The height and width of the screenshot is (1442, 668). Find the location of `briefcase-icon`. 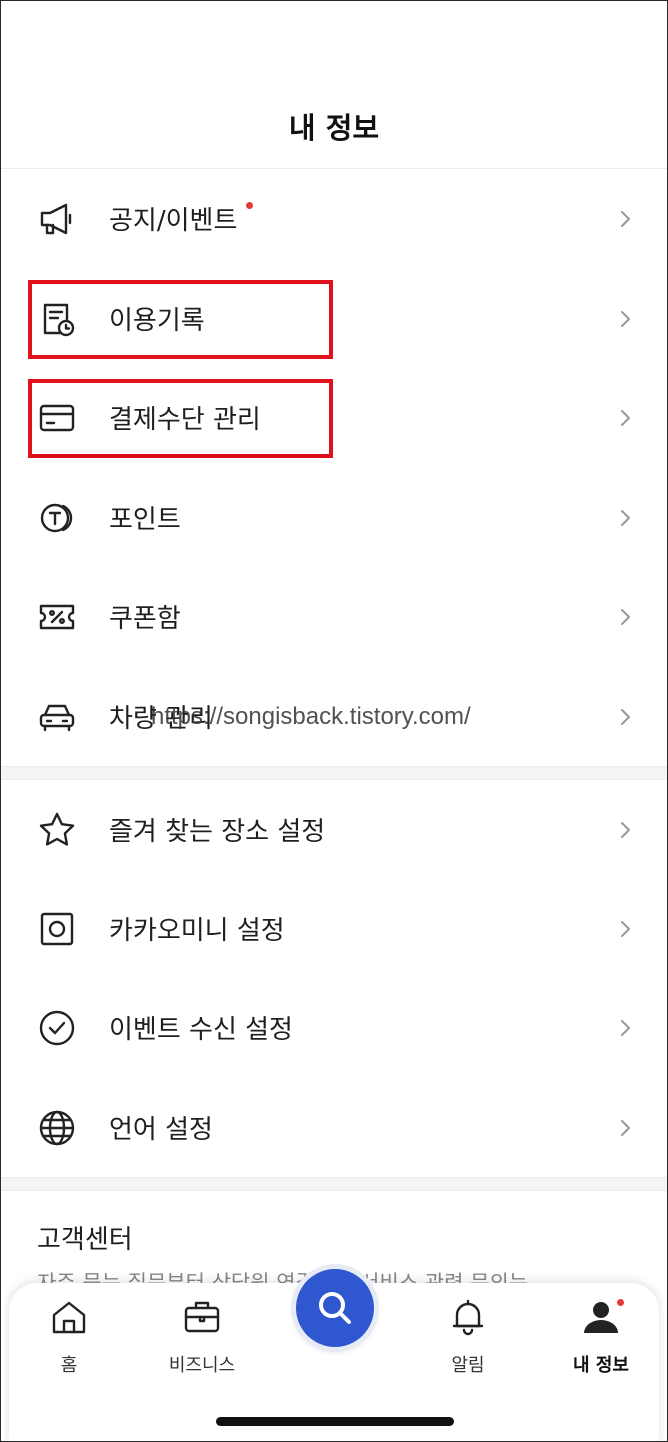

briefcase-icon is located at coordinates (202, 1317).